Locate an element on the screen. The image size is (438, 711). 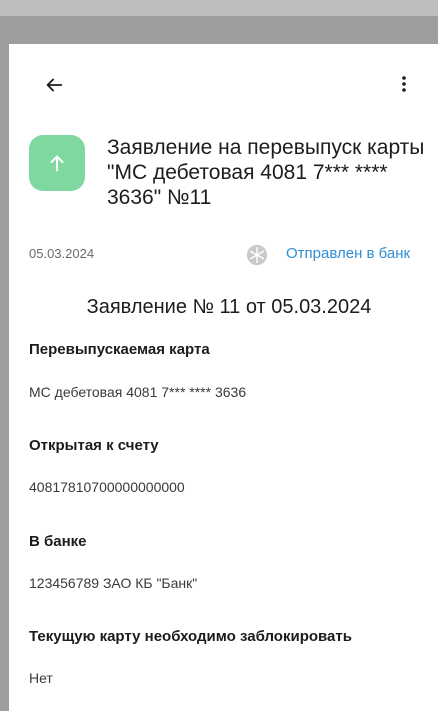
document-heading: Заявление № 11 от 05.03.2024 is located at coordinates (229, 307).